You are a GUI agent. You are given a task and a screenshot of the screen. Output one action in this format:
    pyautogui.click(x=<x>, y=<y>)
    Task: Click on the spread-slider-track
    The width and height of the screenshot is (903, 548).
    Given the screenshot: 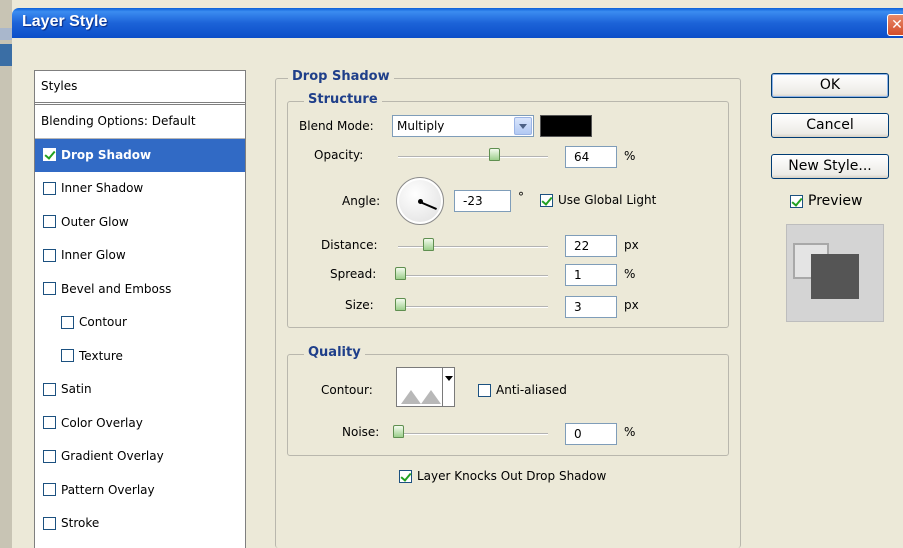 What is the action you would take?
    pyautogui.click(x=473, y=276)
    